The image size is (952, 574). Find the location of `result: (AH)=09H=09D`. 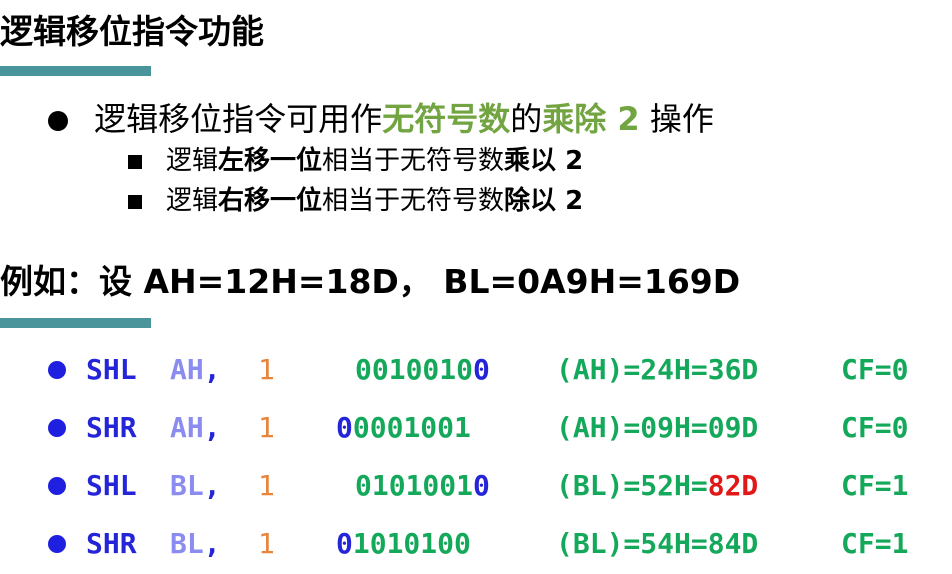

result: (AH)=09H=09D is located at coordinates (657, 428).